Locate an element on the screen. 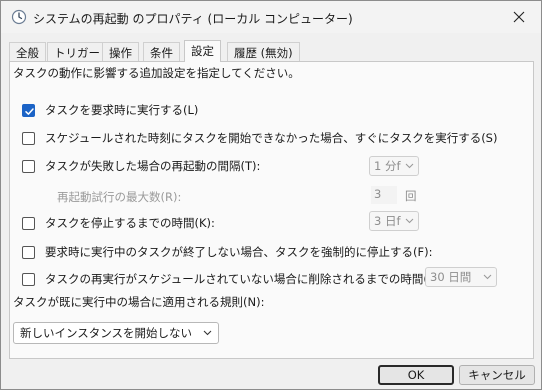  settings-intro: タスクの動作に影響する追加設定を指定してください。 is located at coordinates (156, 73).